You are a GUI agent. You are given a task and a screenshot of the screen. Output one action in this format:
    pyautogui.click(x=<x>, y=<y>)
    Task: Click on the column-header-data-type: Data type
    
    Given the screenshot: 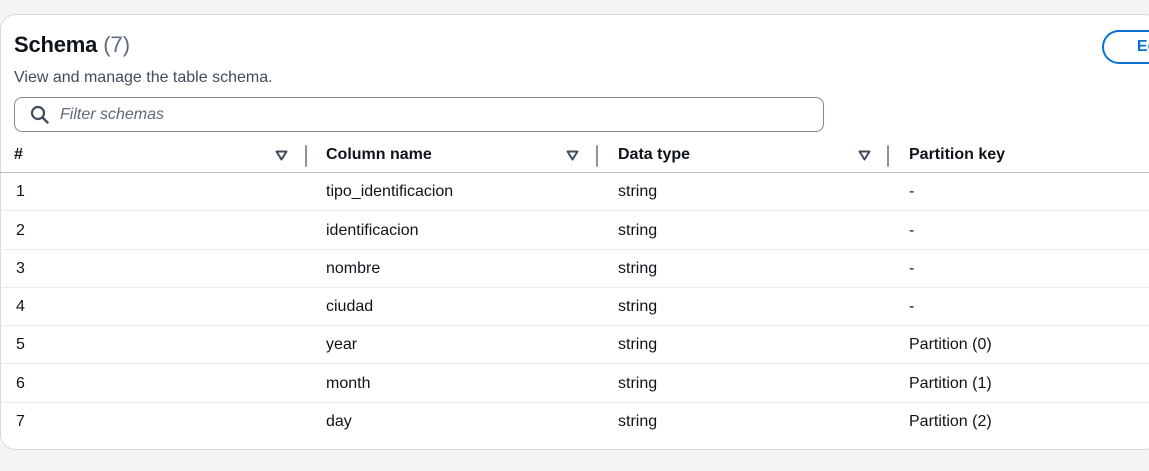 What is the action you would take?
    pyautogui.click(x=654, y=155)
    